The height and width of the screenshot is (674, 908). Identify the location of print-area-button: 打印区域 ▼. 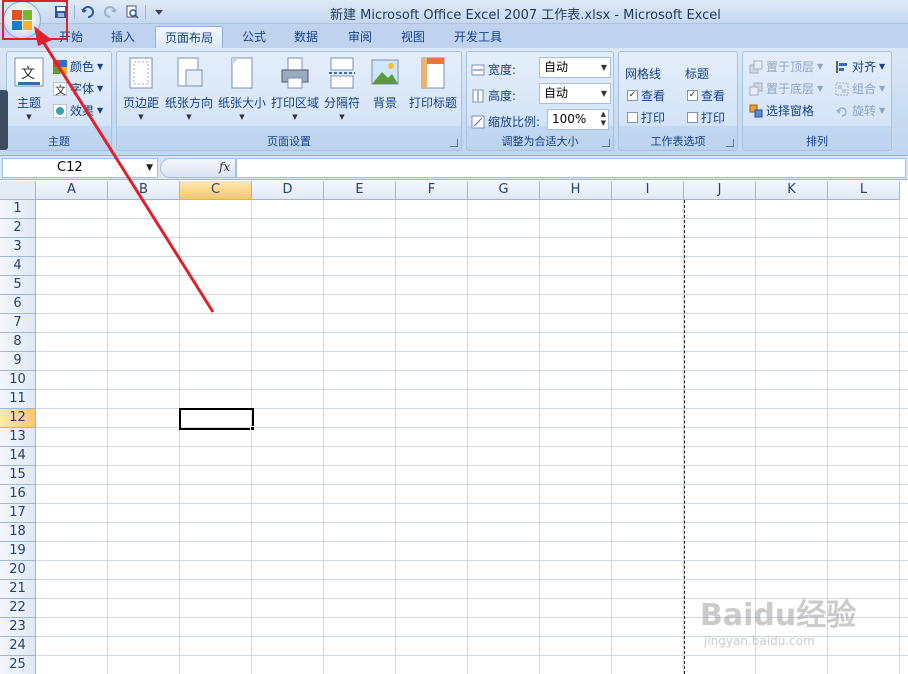
(295, 88).